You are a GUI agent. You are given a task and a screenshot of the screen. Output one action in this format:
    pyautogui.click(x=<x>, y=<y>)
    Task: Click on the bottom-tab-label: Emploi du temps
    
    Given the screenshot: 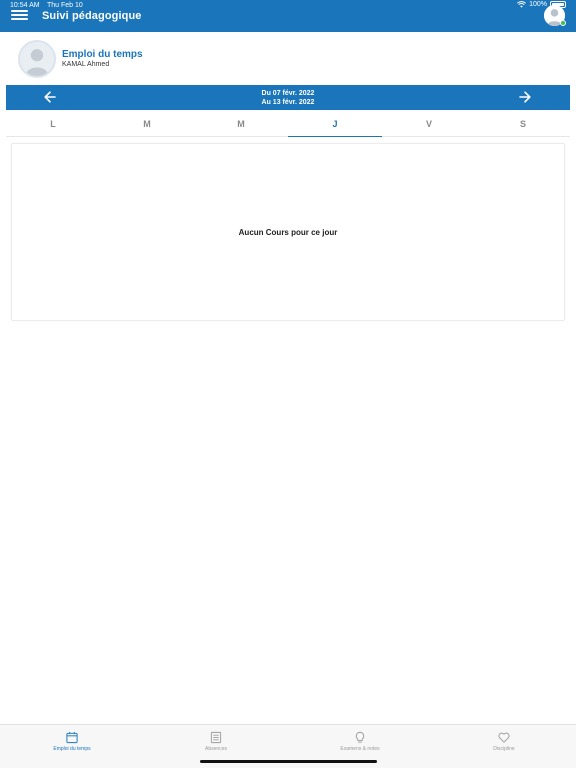 What is the action you would take?
    pyautogui.click(x=72, y=749)
    